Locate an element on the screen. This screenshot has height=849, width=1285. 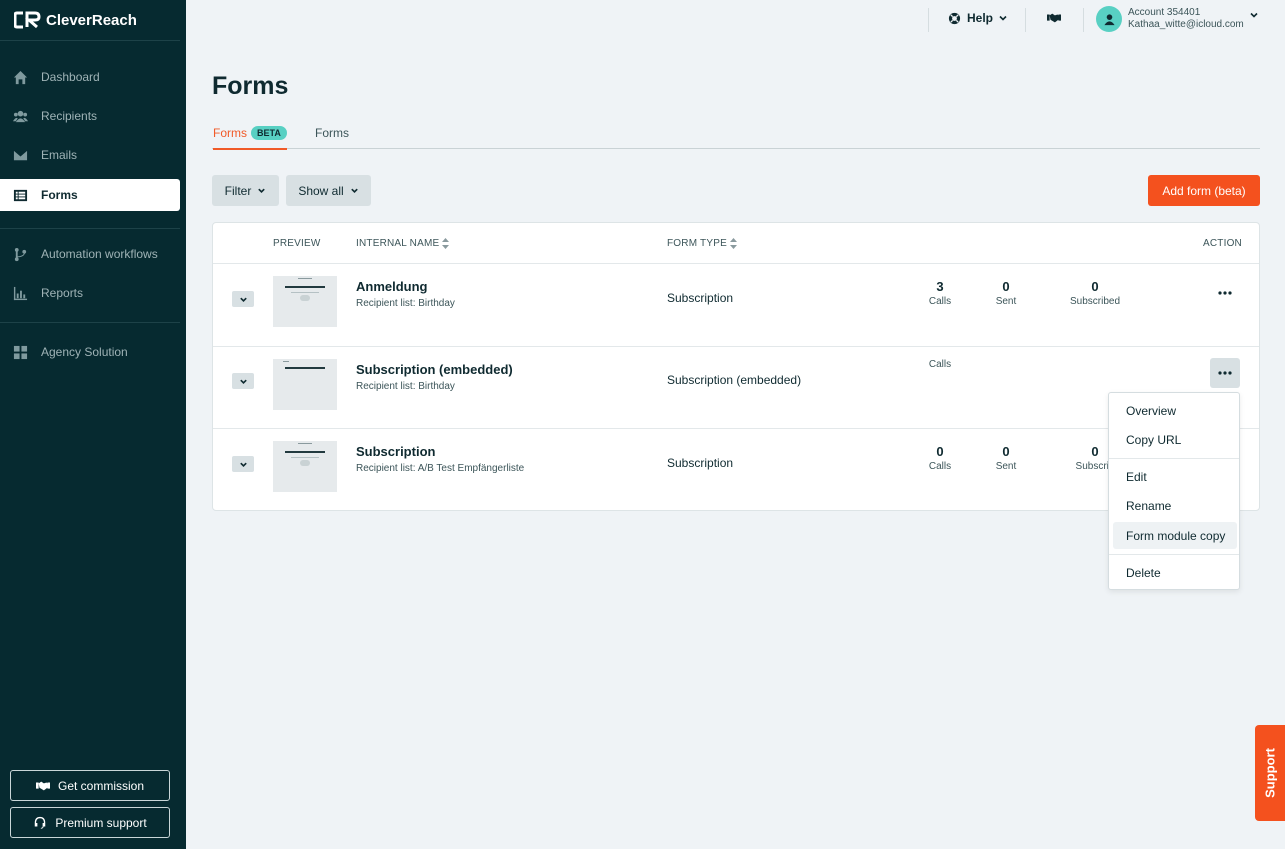
tabs: Forms BETA Forms is located at coordinates (736, 136).